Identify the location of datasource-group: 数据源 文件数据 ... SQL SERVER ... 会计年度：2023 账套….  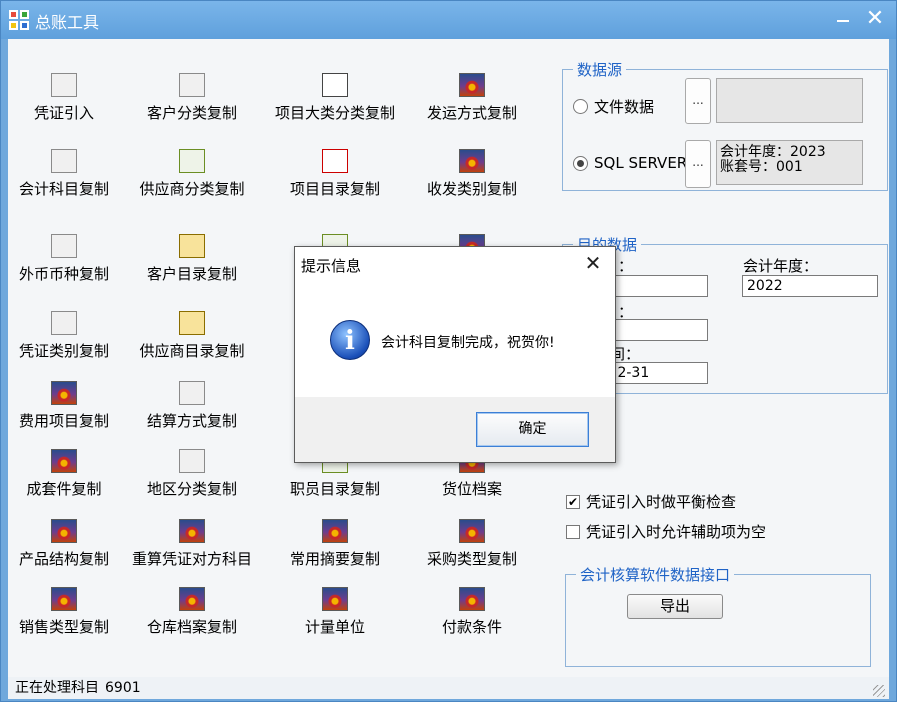
(725, 125).